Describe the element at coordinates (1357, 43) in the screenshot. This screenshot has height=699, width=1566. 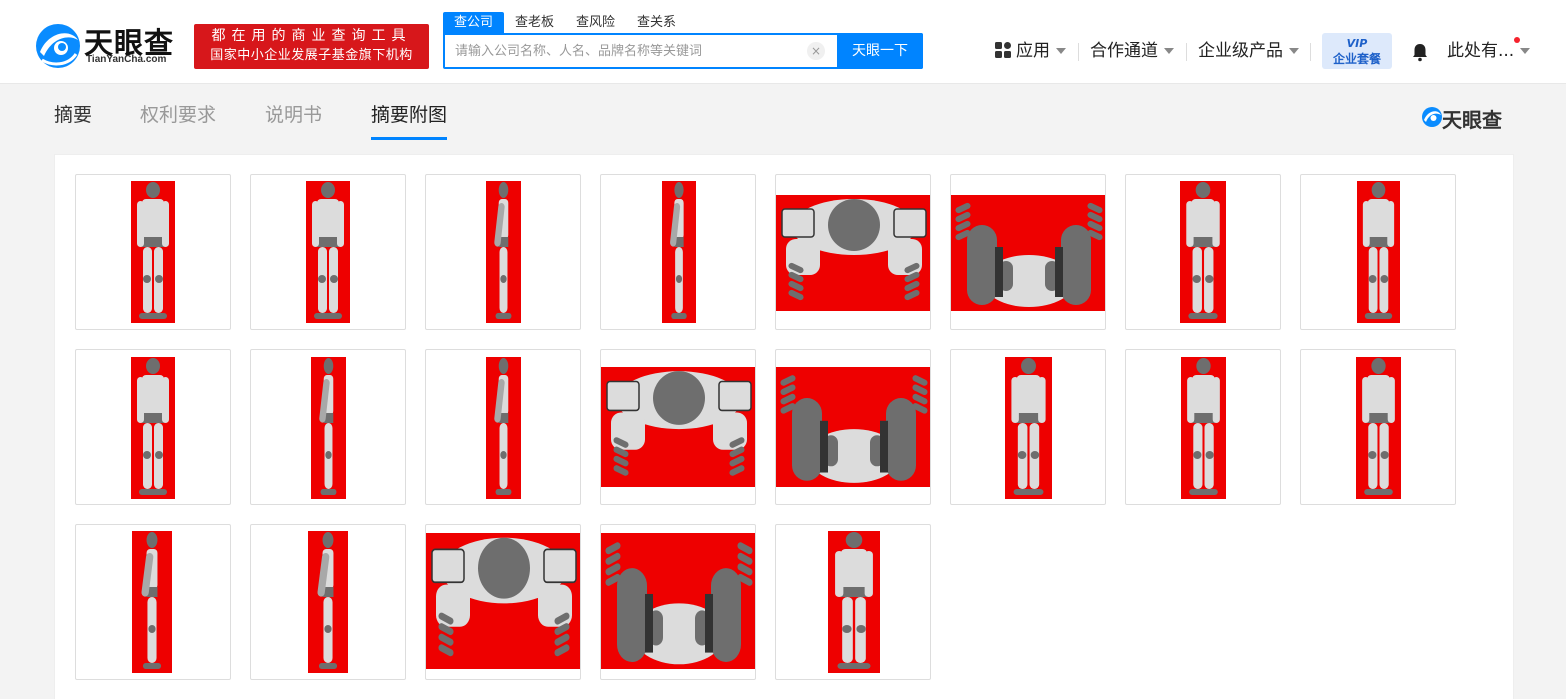
I see `vip-badge: VIP` at that location.